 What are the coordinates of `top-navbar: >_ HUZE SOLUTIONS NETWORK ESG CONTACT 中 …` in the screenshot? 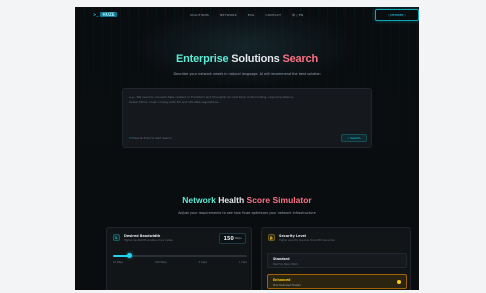 It's located at (247, 16).